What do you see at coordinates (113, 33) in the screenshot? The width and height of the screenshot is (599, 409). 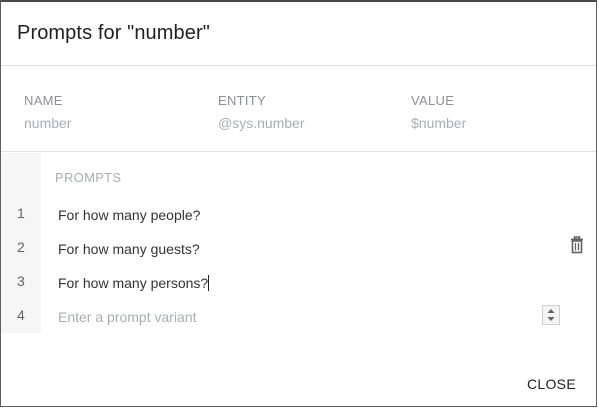 I see `dialog-title: Prompts for "number"` at bounding box center [113, 33].